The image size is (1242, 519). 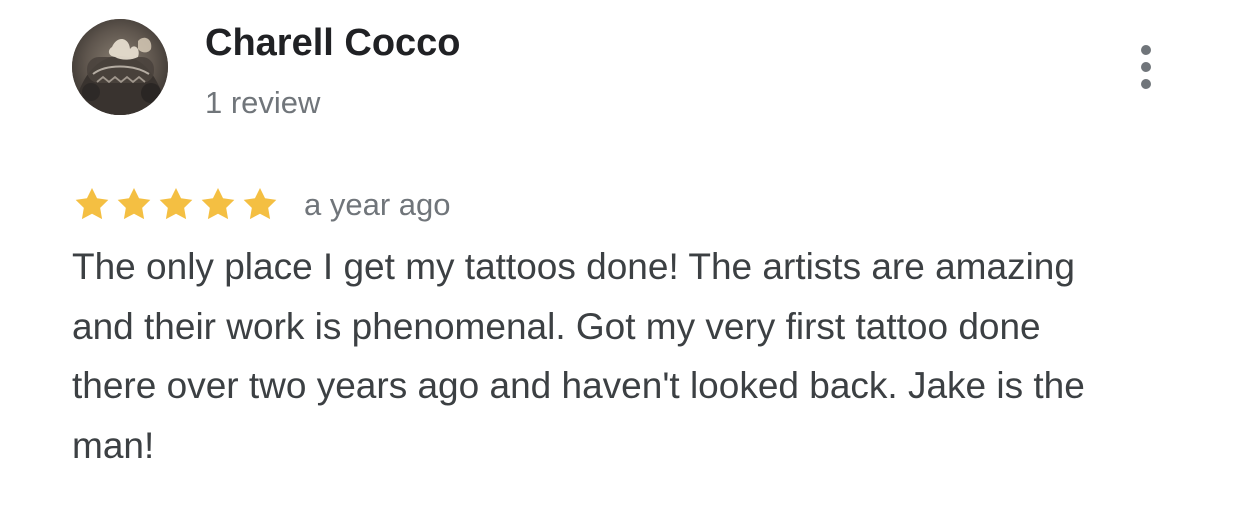 I want to click on review-time: a year ago, so click(x=377, y=204).